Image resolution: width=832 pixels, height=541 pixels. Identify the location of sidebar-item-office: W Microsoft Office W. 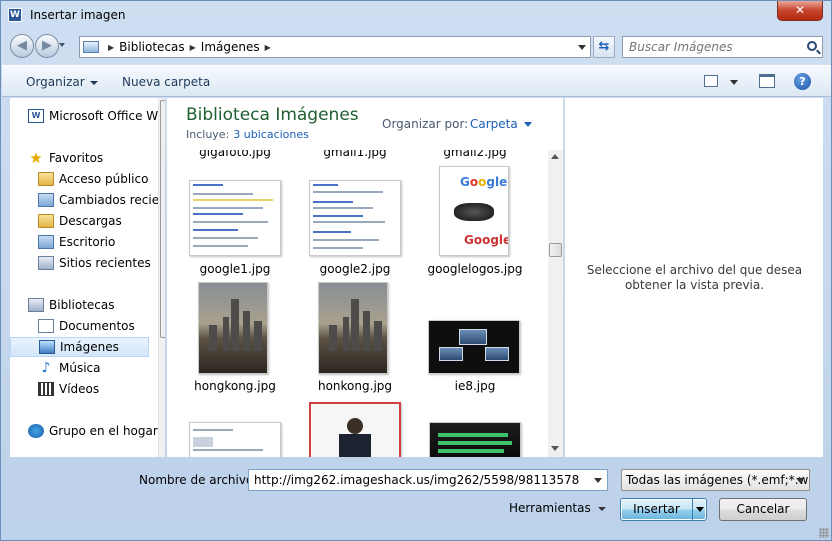
(96, 116).